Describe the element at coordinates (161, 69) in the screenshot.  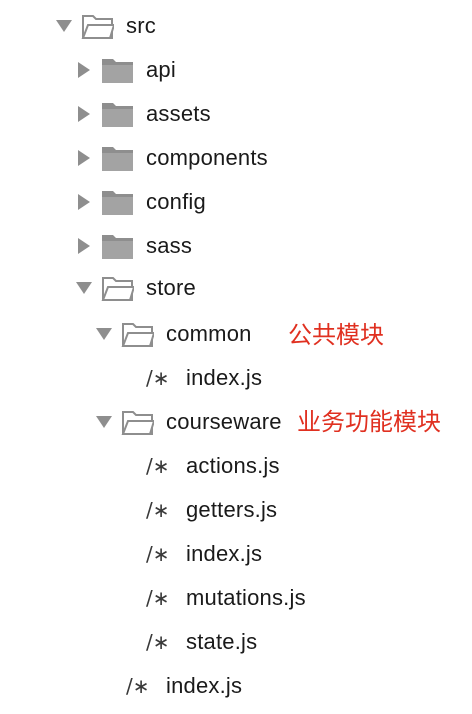
I see `tree-item-label: api` at that location.